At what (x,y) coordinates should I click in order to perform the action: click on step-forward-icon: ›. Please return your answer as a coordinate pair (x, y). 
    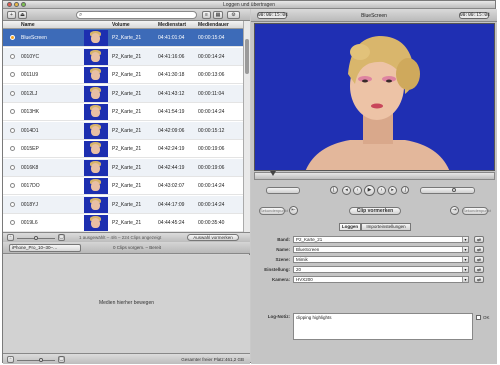
    Looking at the image, I should click on (381, 190).